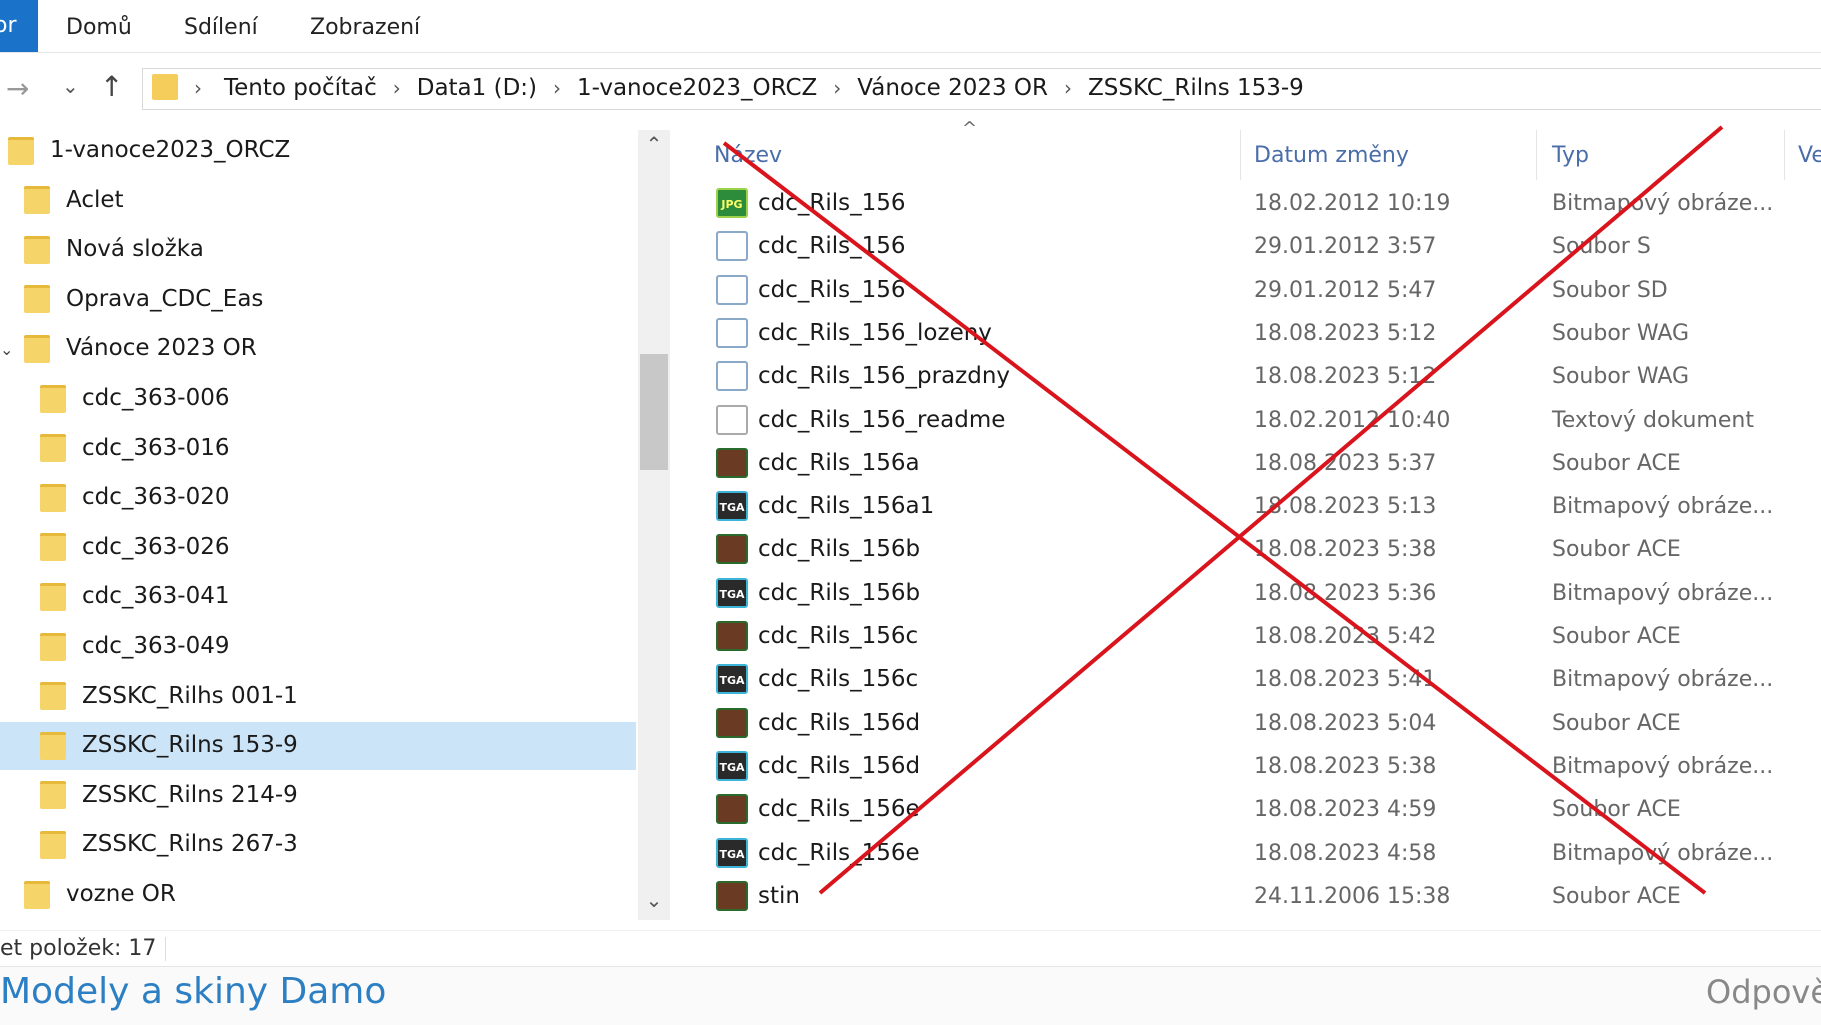 This screenshot has height=1025, width=1821. I want to click on scroll-thumb, so click(654, 412).